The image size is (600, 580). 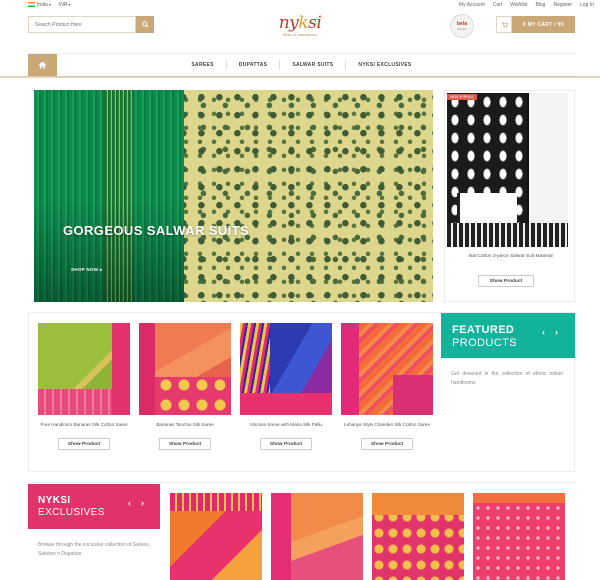 What do you see at coordinates (303, 23) in the screenshot?
I see `logo-text-b: k` at bounding box center [303, 23].